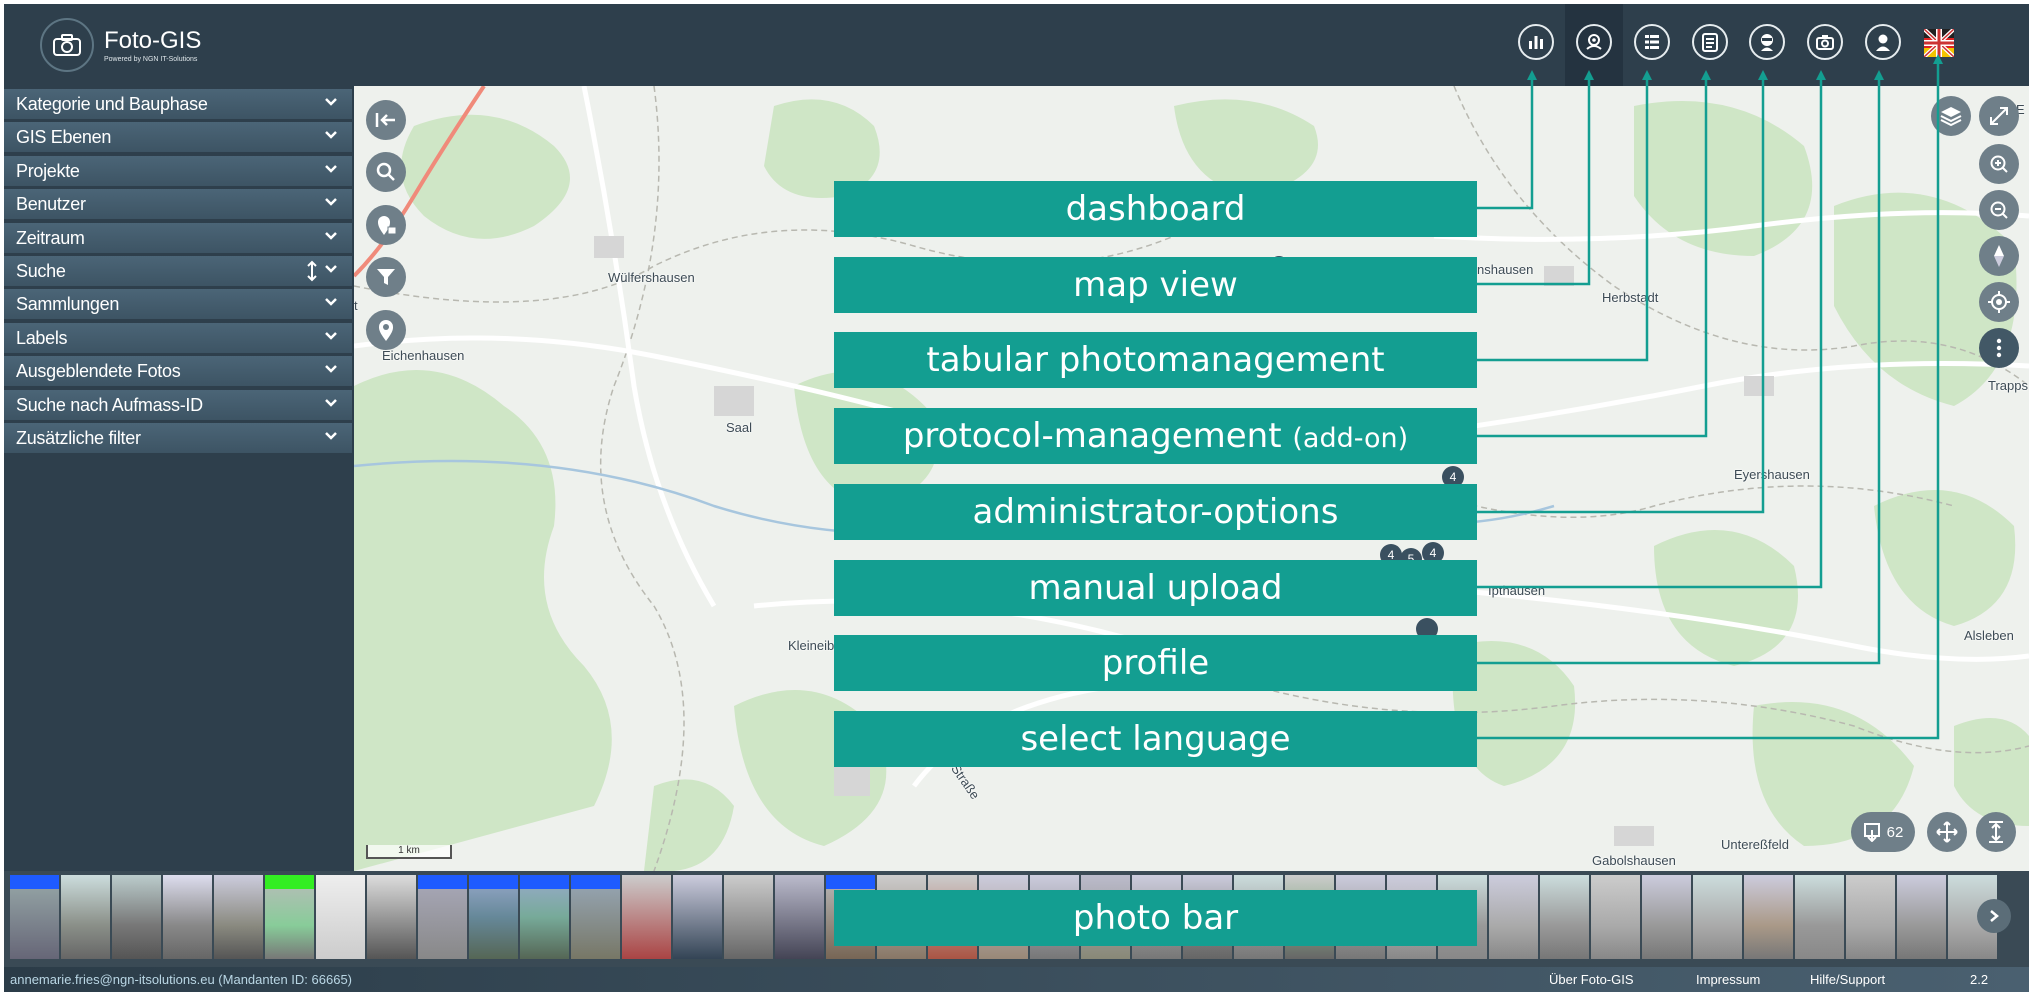  Describe the element at coordinates (178, 170) in the screenshot. I see `sidebar-item-projekte: Projekte` at that location.